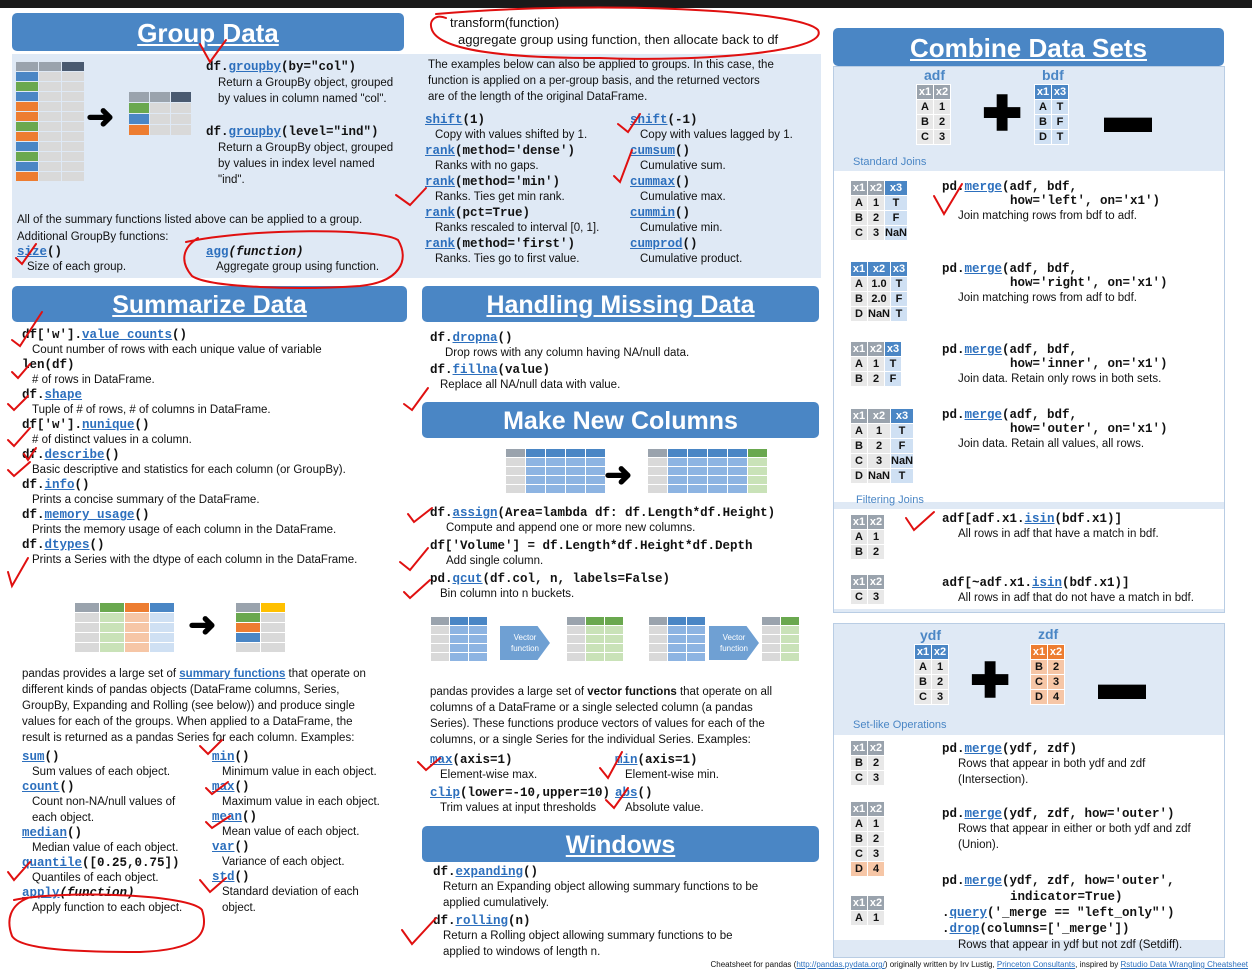 Image resolution: width=1252 pixels, height=977 pixels. I want to click on summary-functions-link: summary functions, so click(232, 674).